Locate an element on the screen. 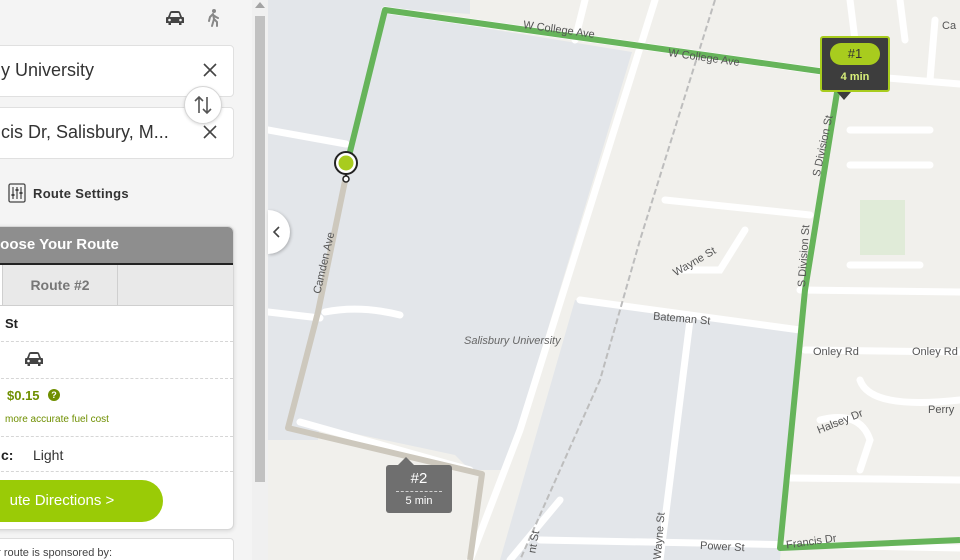 The width and height of the screenshot is (960, 560). travel-mode-bar is located at coordinates (126, 18).